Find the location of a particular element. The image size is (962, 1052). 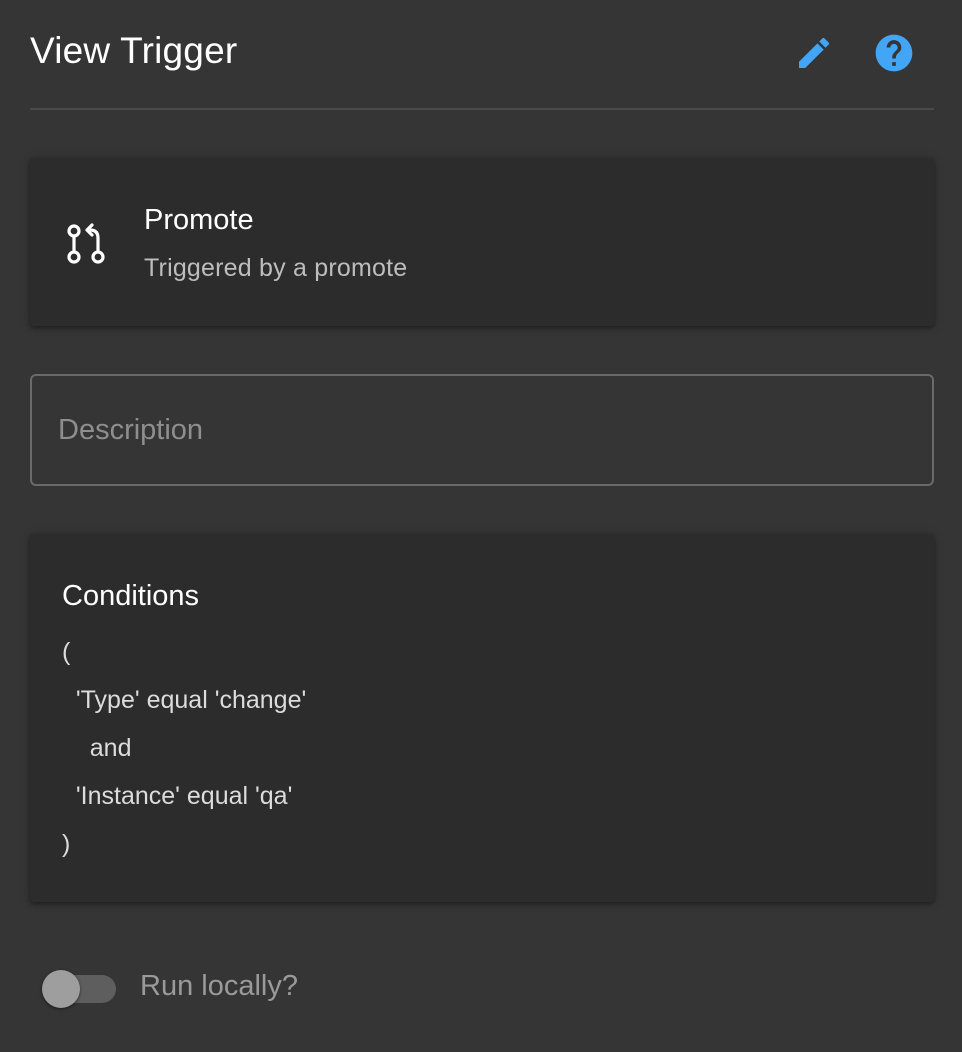

description-field is located at coordinates (482, 430).